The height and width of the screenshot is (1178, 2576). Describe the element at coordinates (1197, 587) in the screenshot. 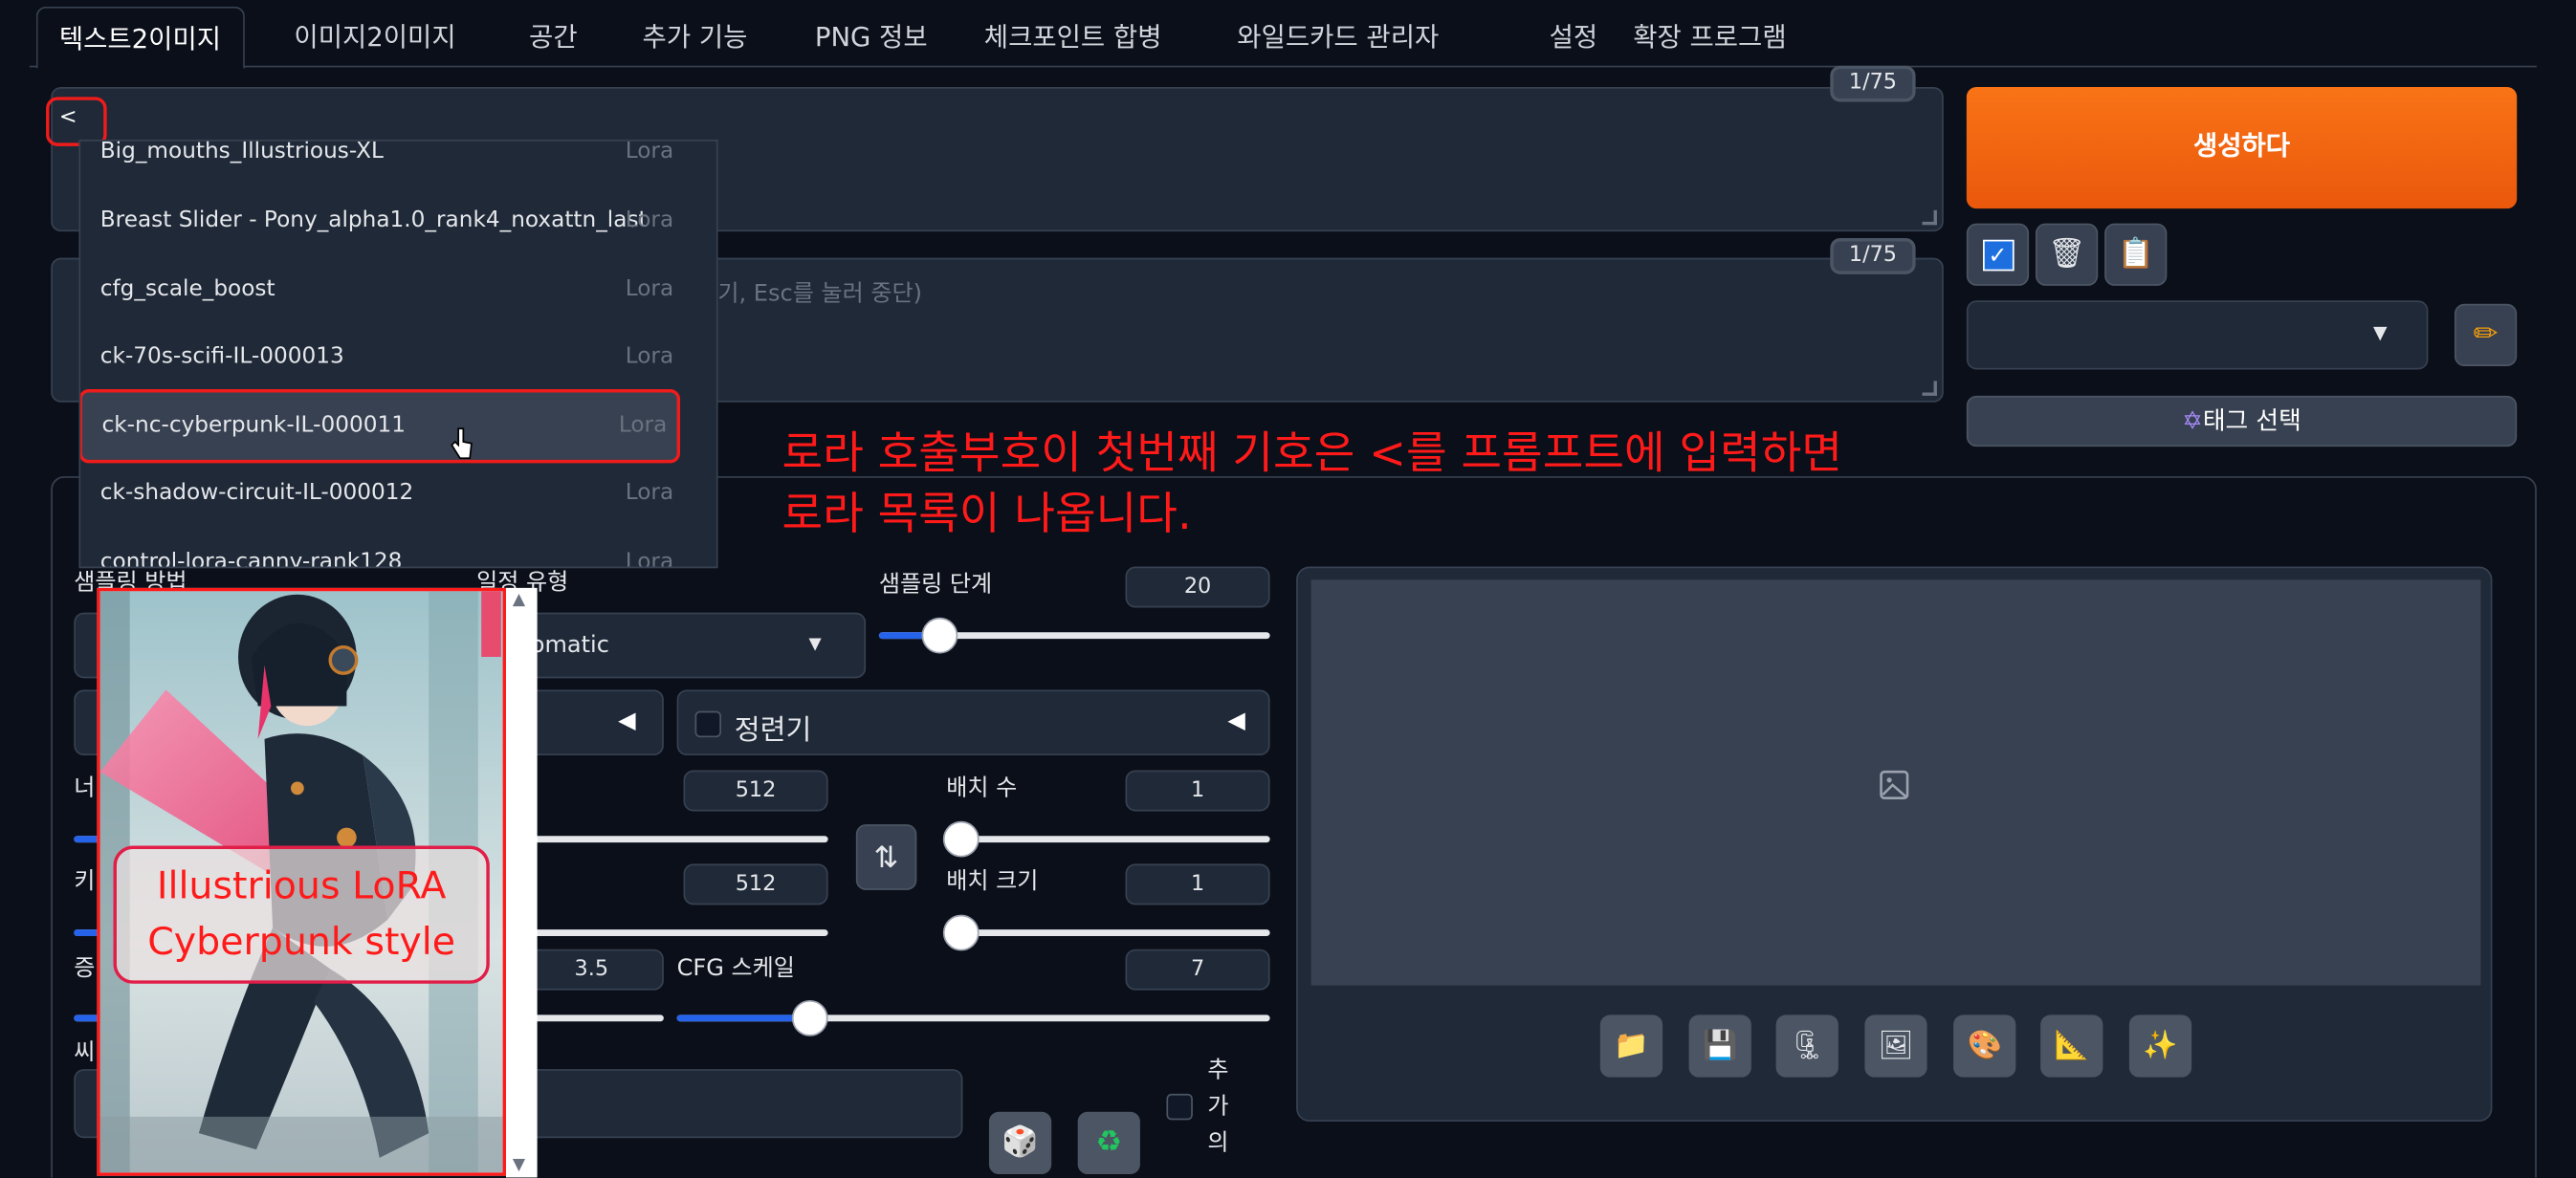

I see `sampling-steps-input: 20` at that location.